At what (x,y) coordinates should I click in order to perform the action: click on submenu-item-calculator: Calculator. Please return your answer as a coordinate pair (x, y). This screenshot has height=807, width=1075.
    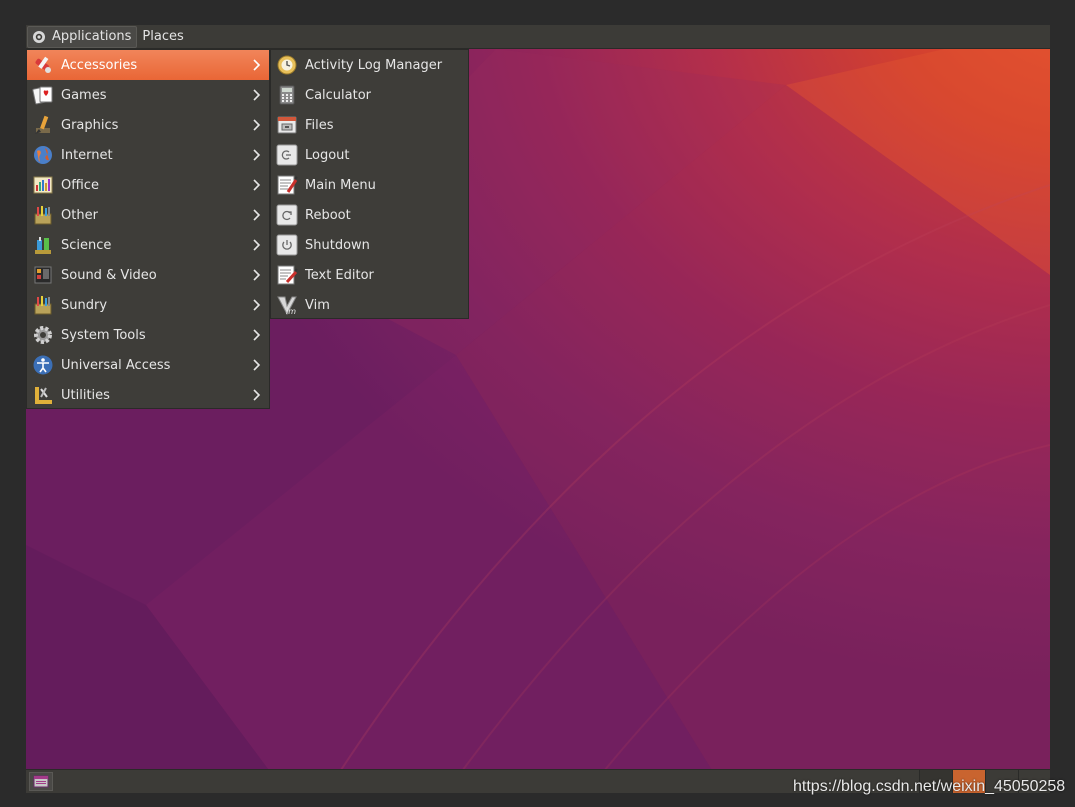
    Looking at the image, I should click on (369, 95).